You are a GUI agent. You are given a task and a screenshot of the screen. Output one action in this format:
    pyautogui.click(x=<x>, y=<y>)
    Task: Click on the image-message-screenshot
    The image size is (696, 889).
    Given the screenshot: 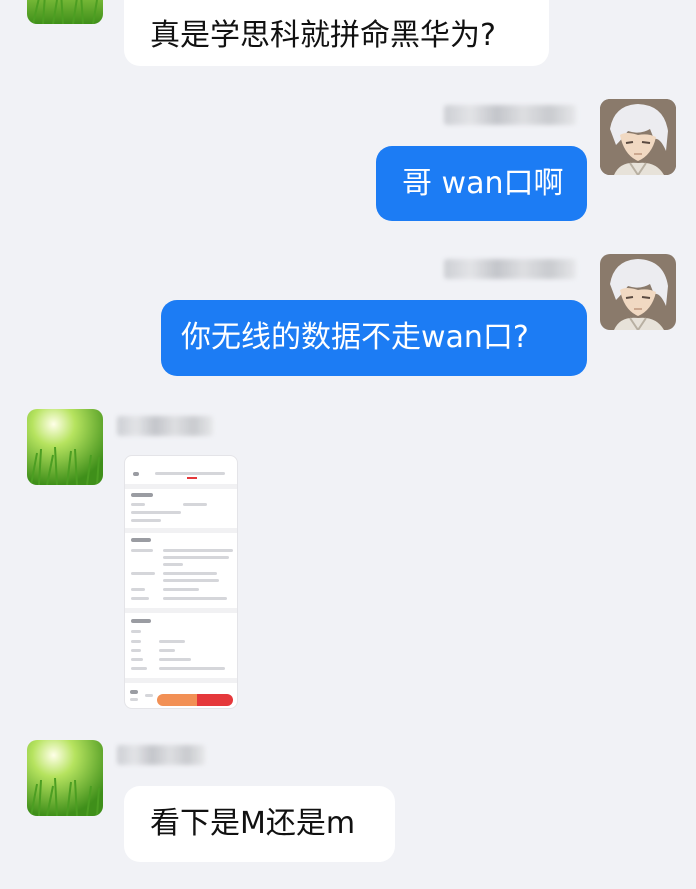 What is the action you would take?
    pyautogui.click(x=181, y=582)
    